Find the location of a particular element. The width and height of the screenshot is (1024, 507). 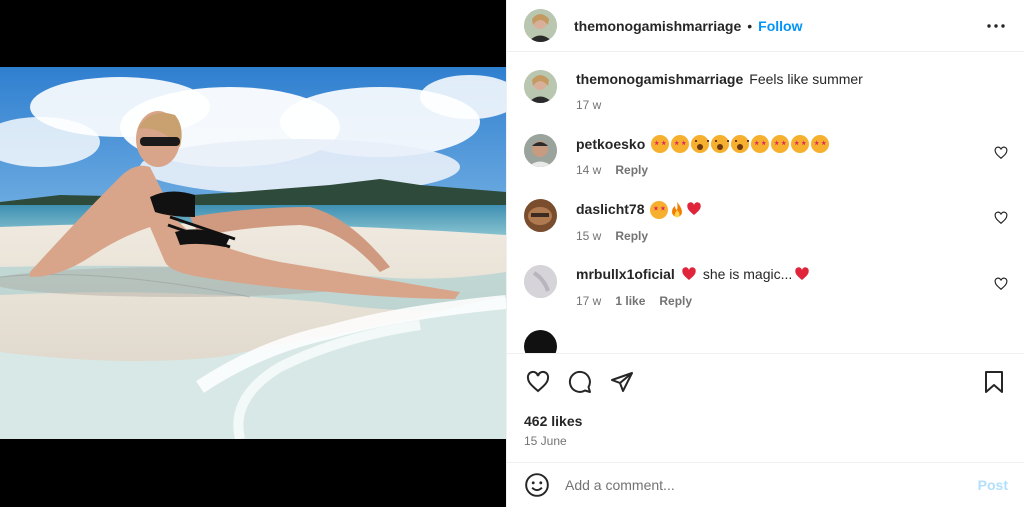

post-button: Post is located at coordinates (993, 485).